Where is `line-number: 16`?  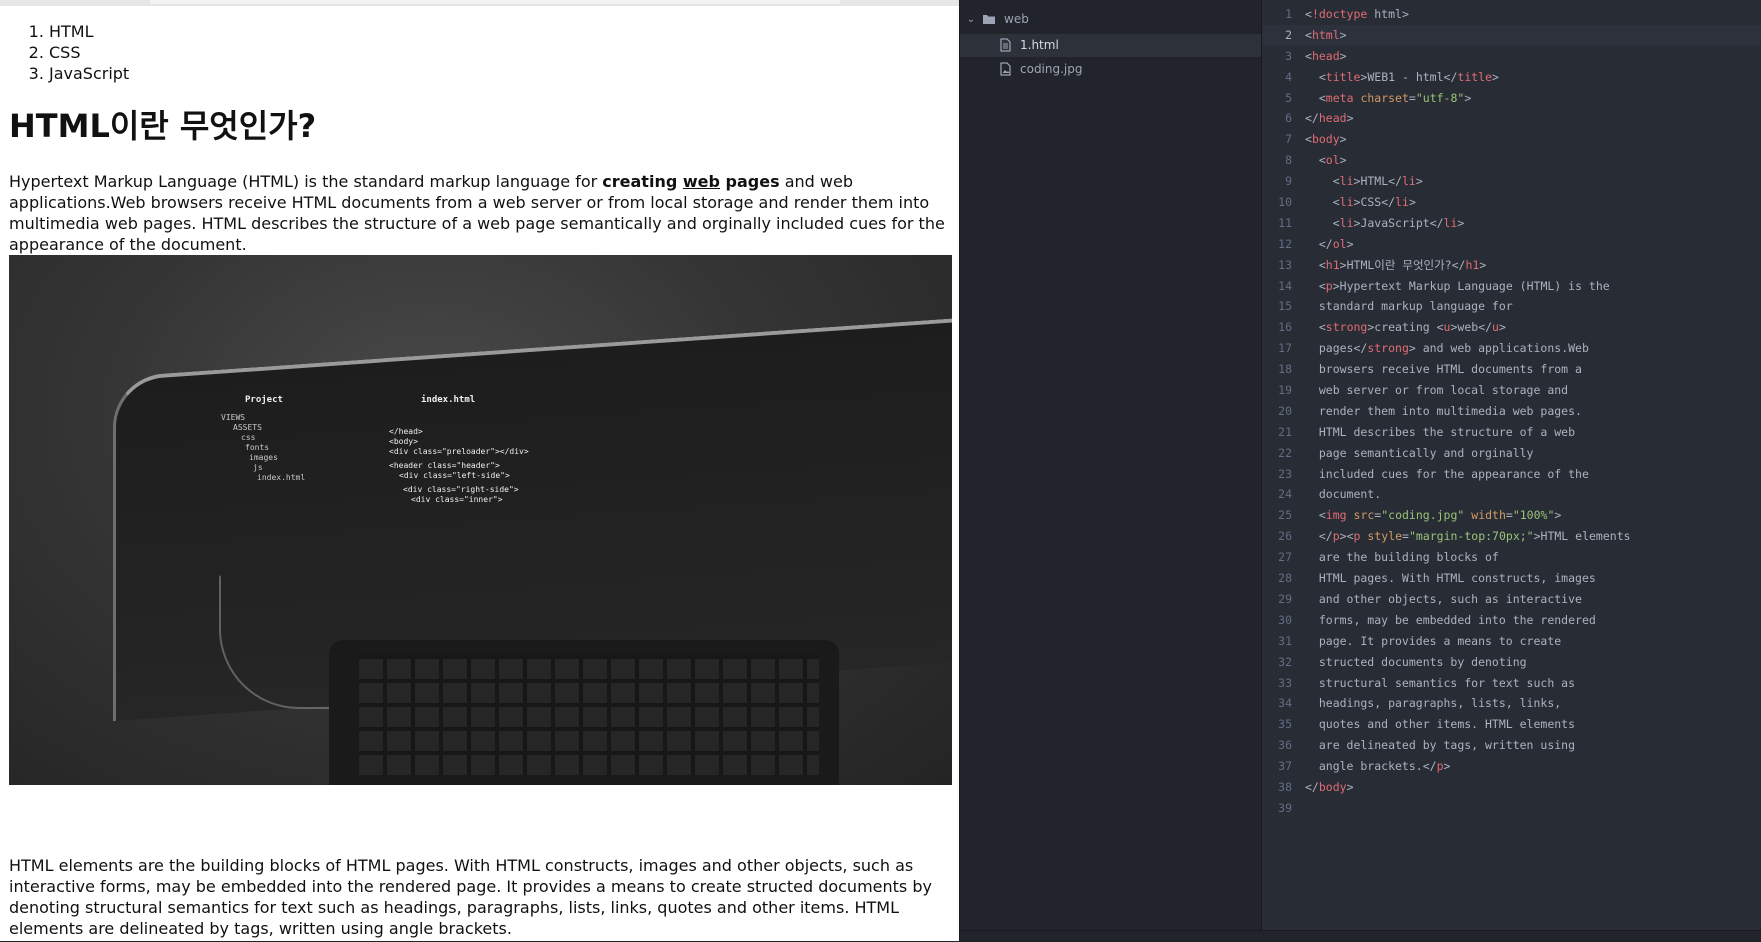 line-number: 16 is located at coordinates (1285, 327).